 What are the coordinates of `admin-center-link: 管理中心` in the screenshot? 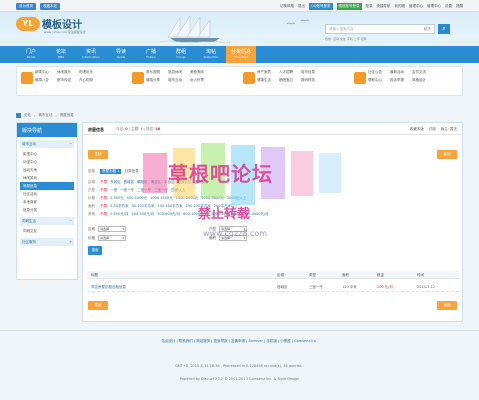 It's located at (416, 6).